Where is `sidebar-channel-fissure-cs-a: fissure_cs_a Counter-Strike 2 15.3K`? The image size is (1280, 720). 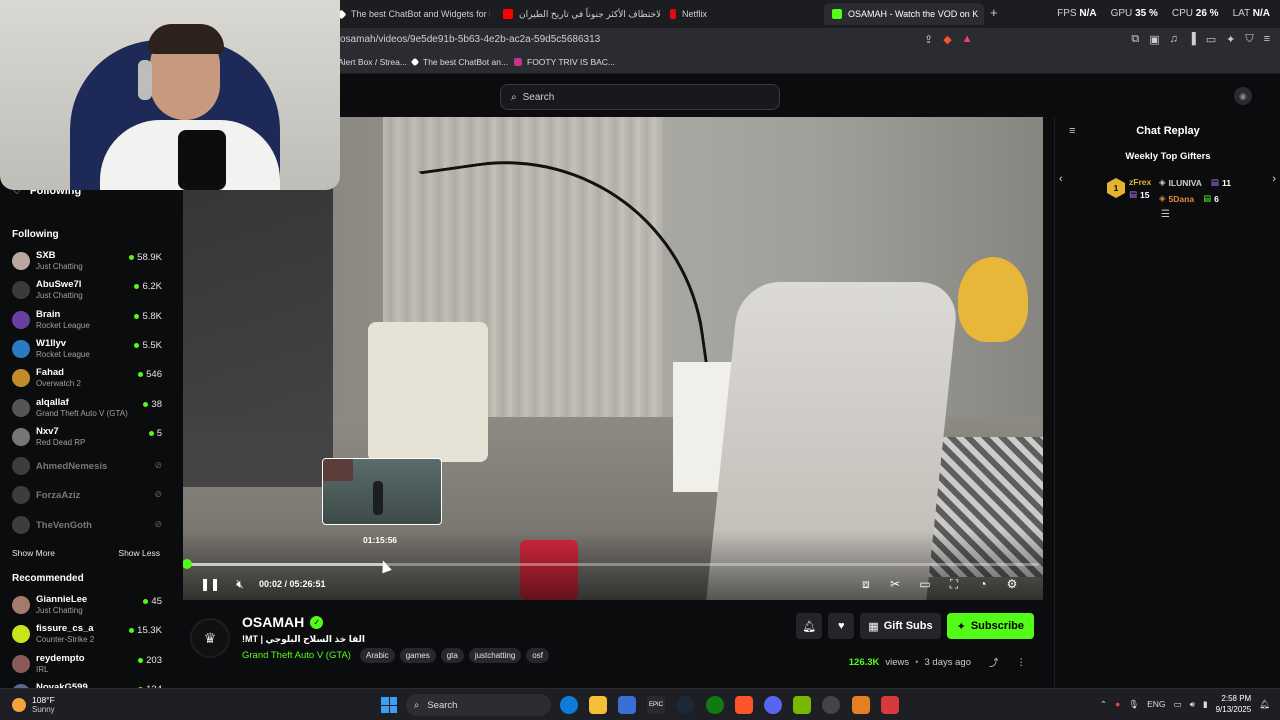 sidebar-channel-fissure-cs-a: fissure_cs_a Counter-Strike 2 15.3K is located at coordinates (87, 635).